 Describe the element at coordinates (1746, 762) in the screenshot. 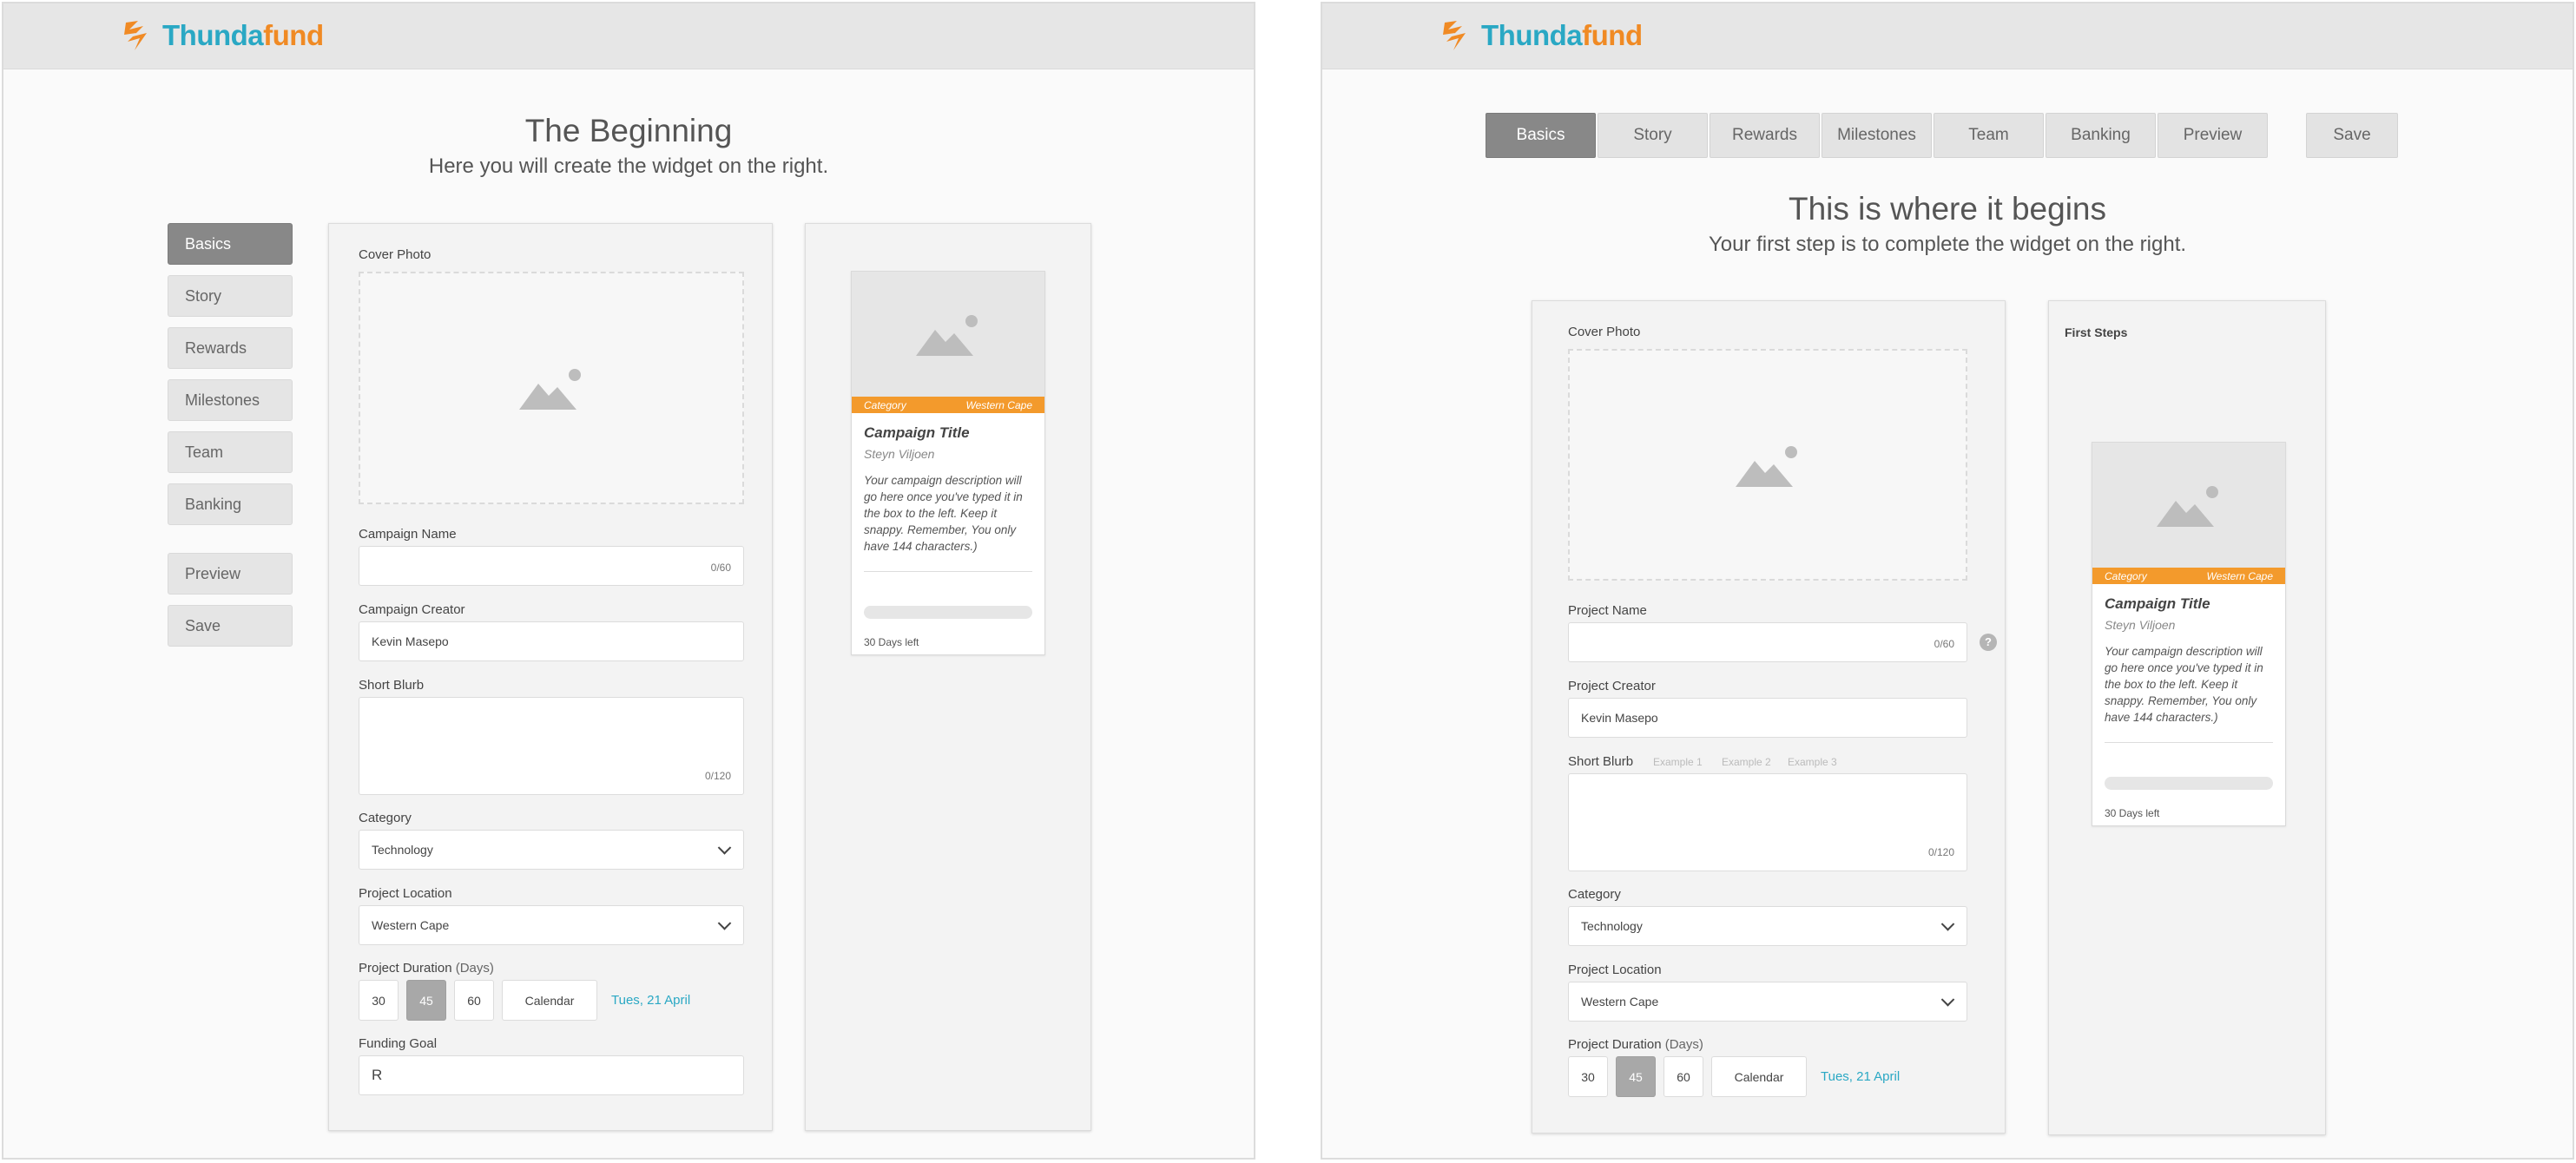

I see `example-2-link: Example 2` at that location.